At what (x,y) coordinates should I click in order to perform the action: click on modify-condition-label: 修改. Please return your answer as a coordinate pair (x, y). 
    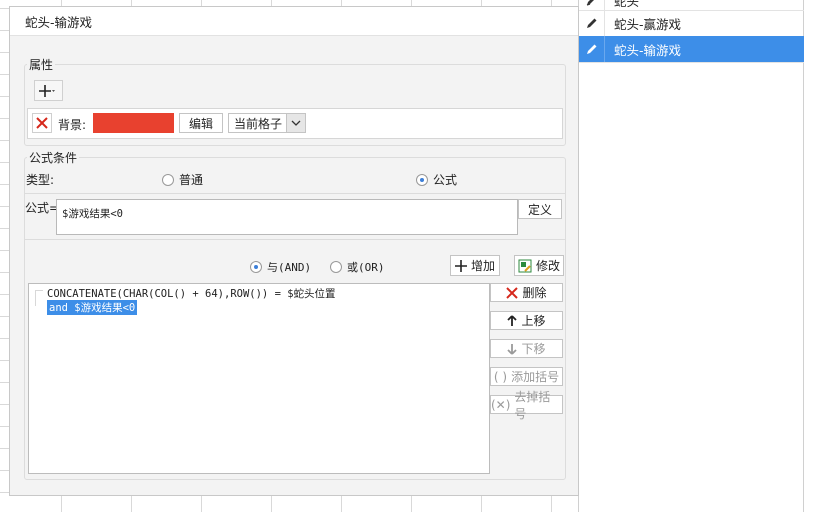
    Looking at the image, I should click on (547, 266).